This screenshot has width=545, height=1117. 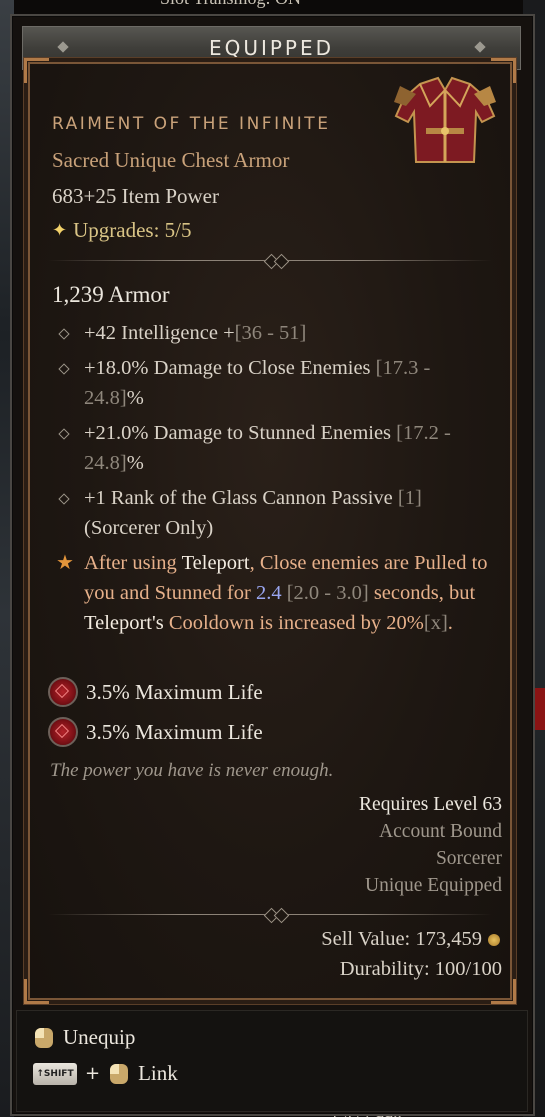 What do you see at coordinates (135, 196) in the screenshot?
I see `item-power: 683+25 Item Power` at bounding box center [135, 196].